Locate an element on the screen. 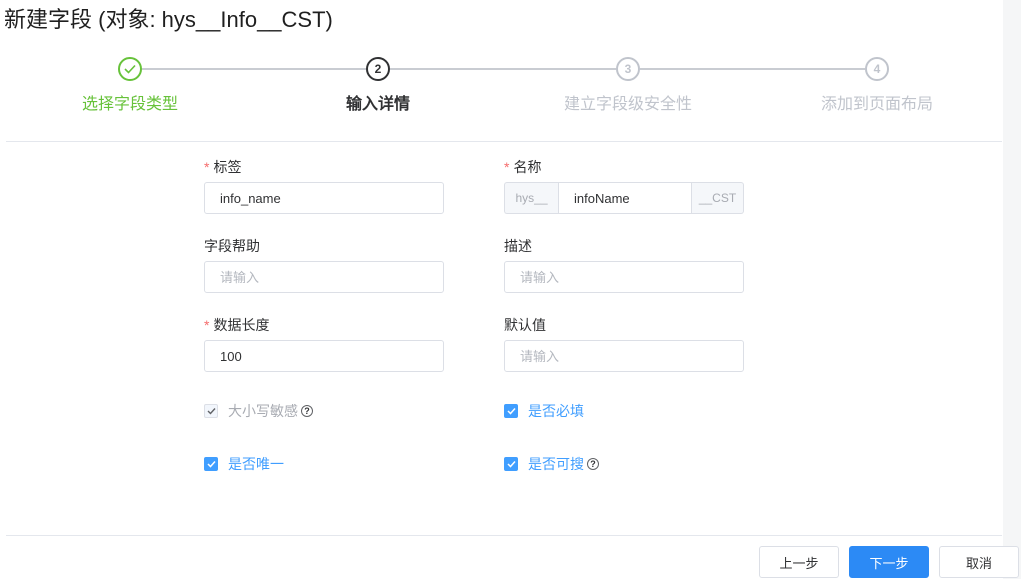 The image size is (1021, 579). right-scroll-strip is located at coordinates (1012, 289).